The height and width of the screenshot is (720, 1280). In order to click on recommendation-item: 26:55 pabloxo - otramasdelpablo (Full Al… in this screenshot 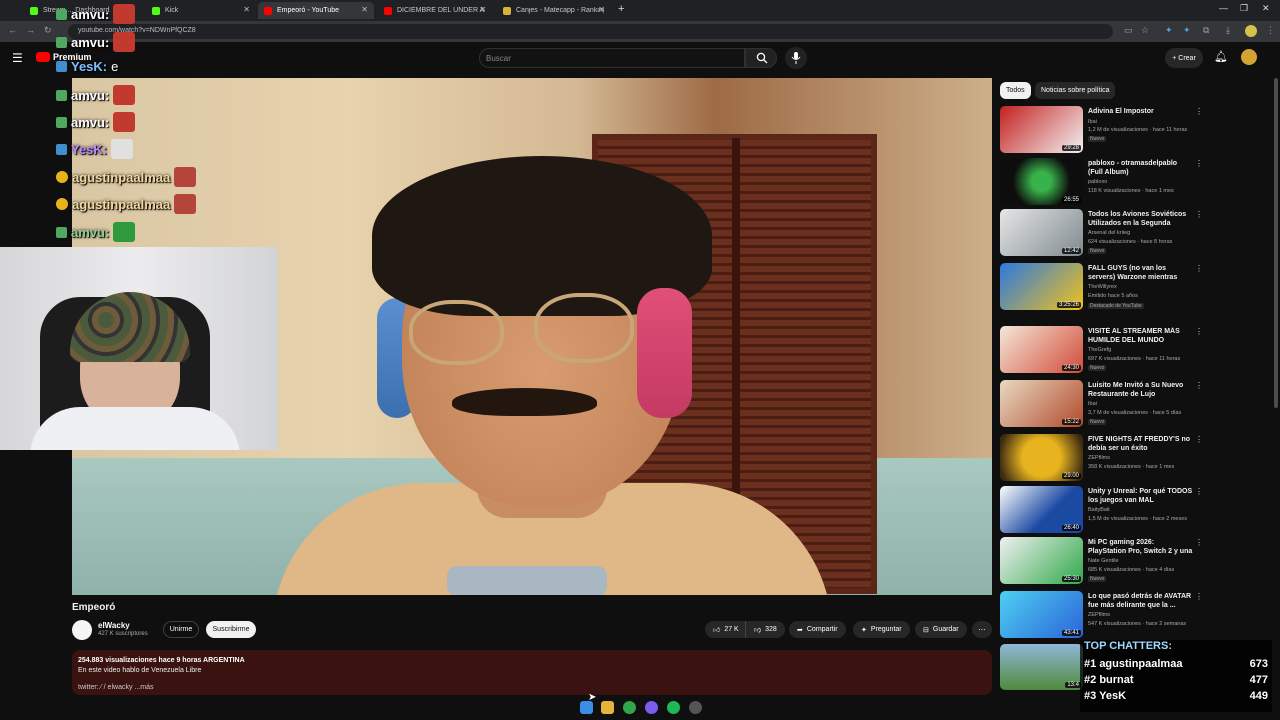, I will do `click(1101, 183)`.